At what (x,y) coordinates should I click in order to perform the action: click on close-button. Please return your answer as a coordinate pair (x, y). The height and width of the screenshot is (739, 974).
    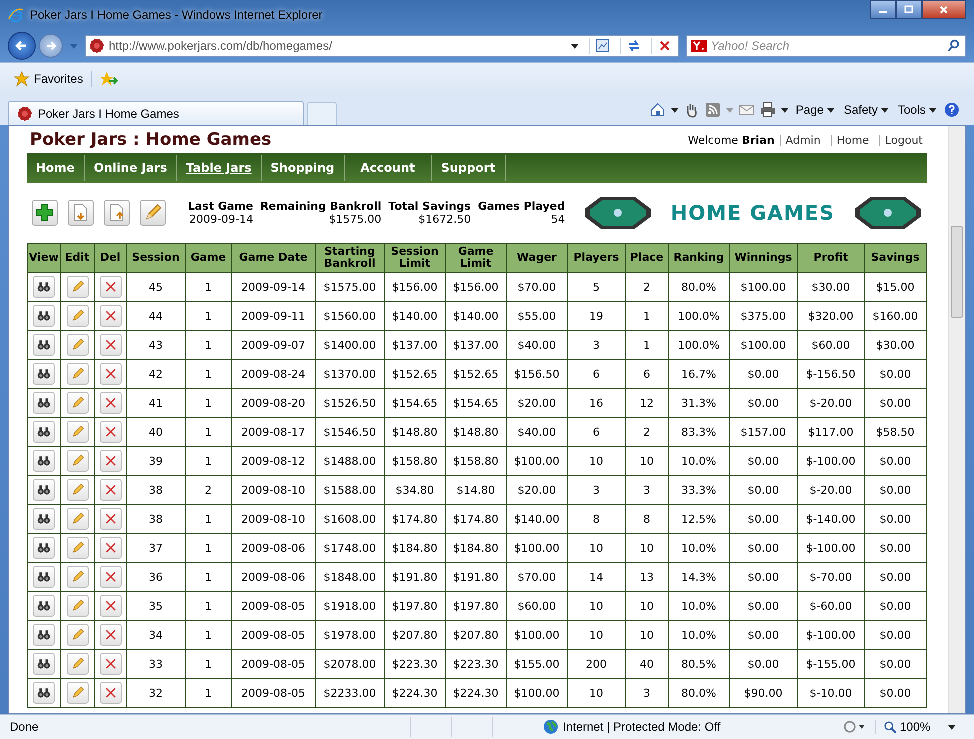
    Looking at the image, I should click on (944, 9).